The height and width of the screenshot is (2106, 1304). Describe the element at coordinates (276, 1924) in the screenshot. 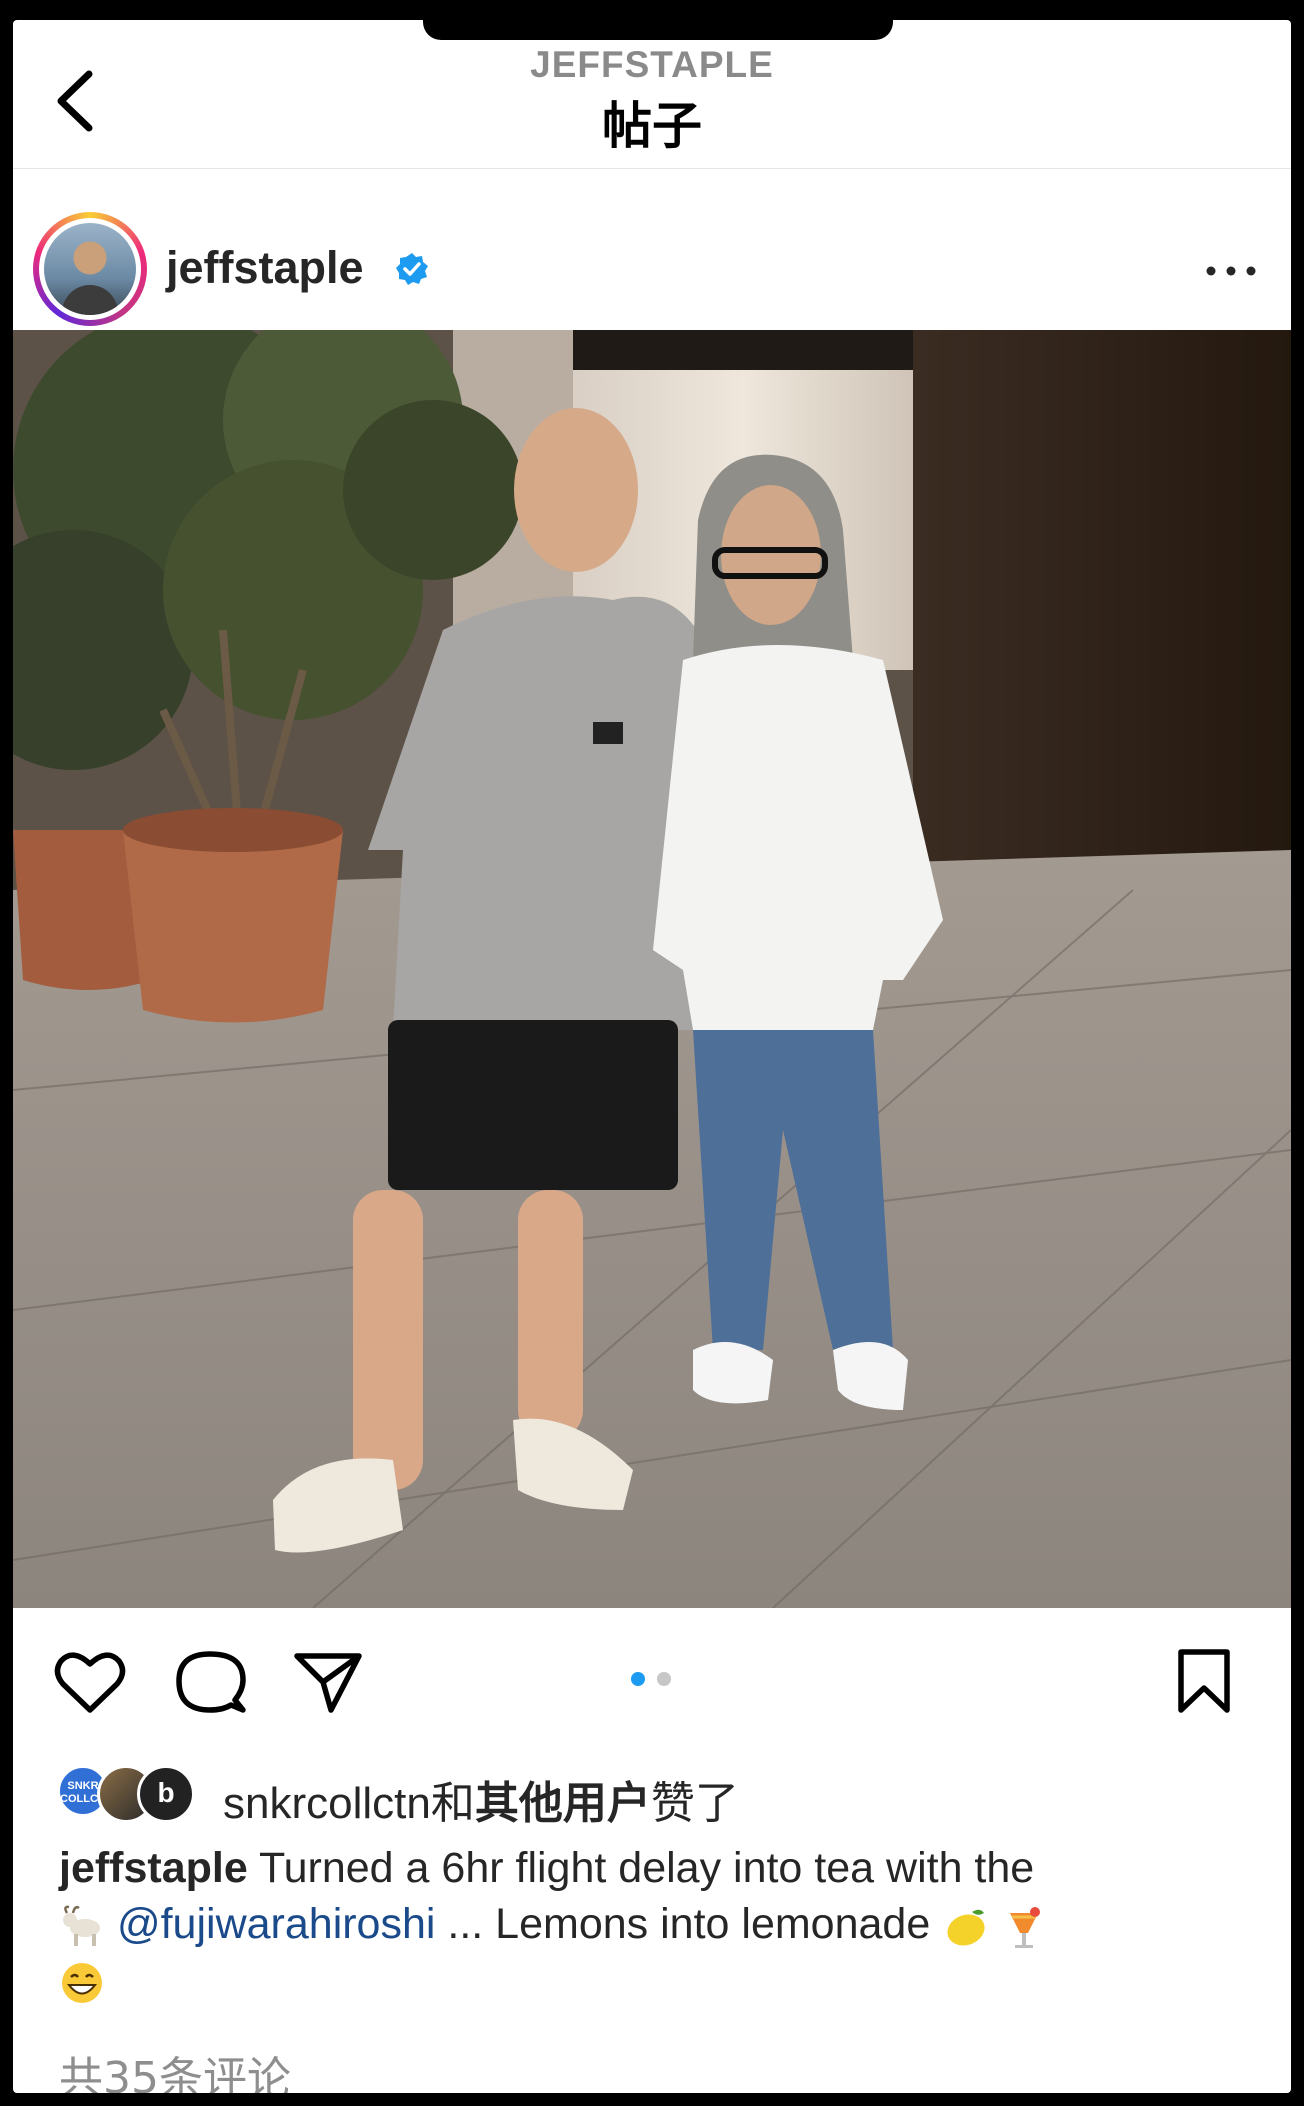

I see `mention-link: @fujiwarahiroshi` at that location.